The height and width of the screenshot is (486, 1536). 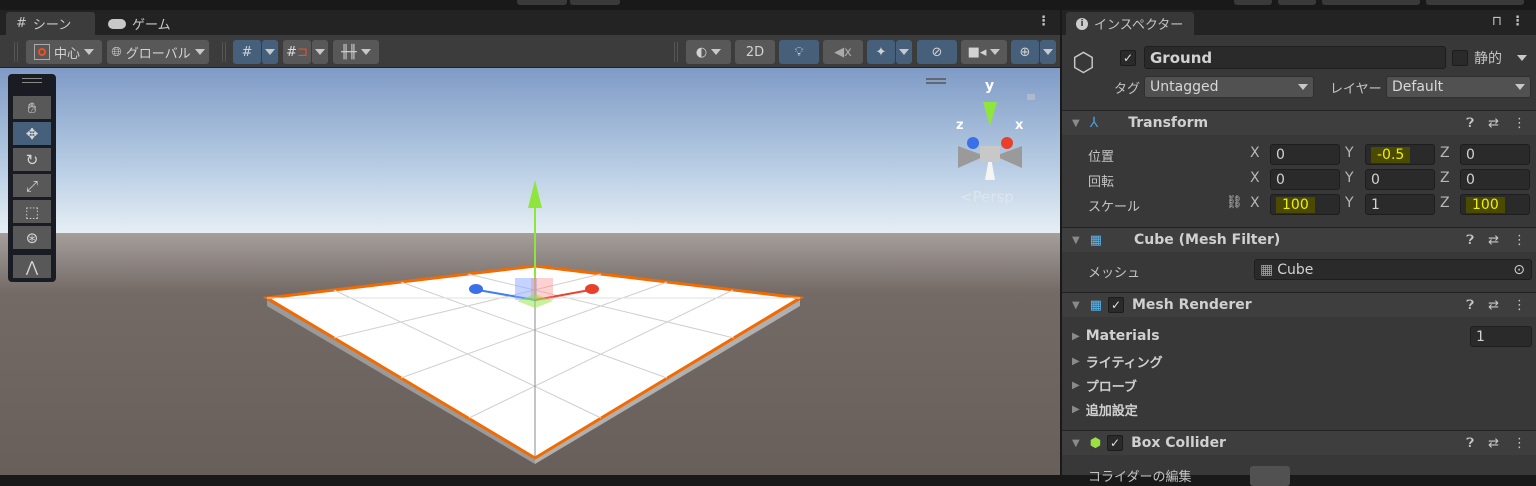 What do you see at coordinates (937, 52) in the screenshot?
I see `visibility-toggle: ⊘` at bounding box center [937, 52].